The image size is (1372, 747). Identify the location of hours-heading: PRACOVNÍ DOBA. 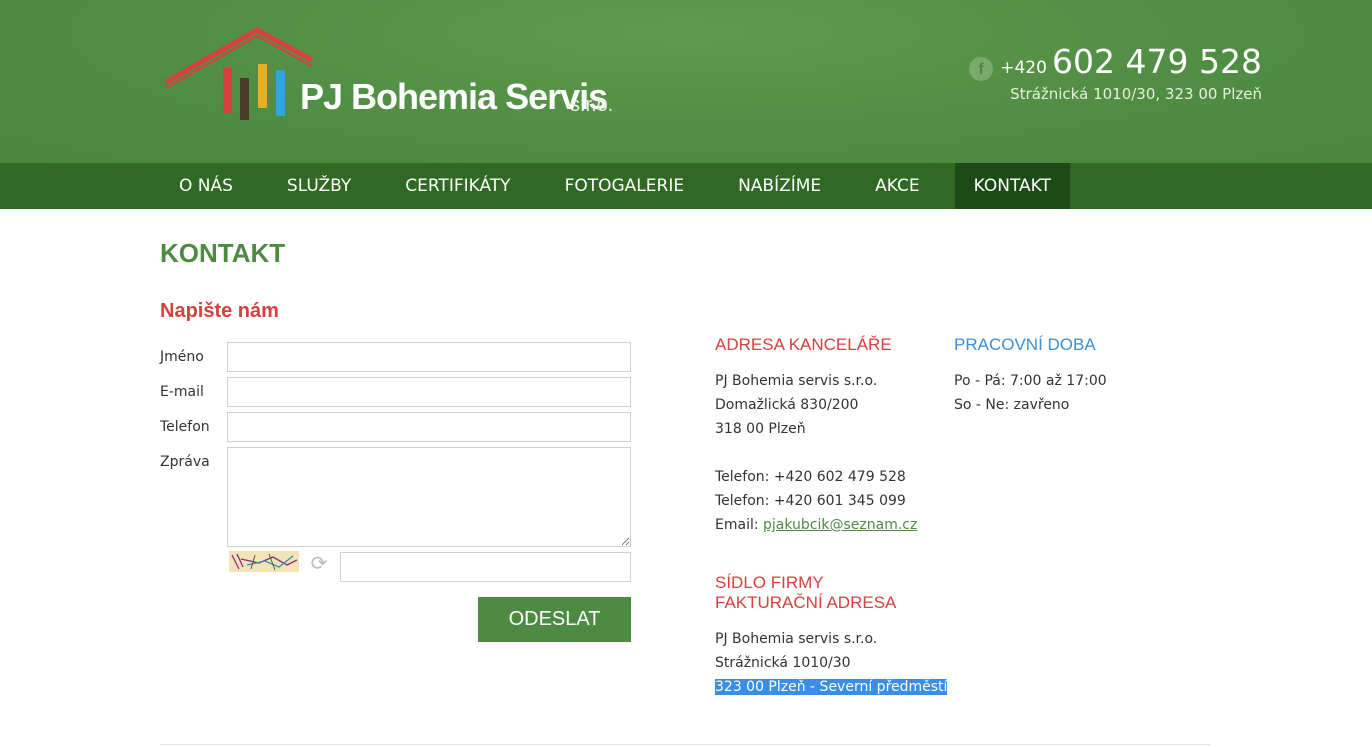
(1025, 344).